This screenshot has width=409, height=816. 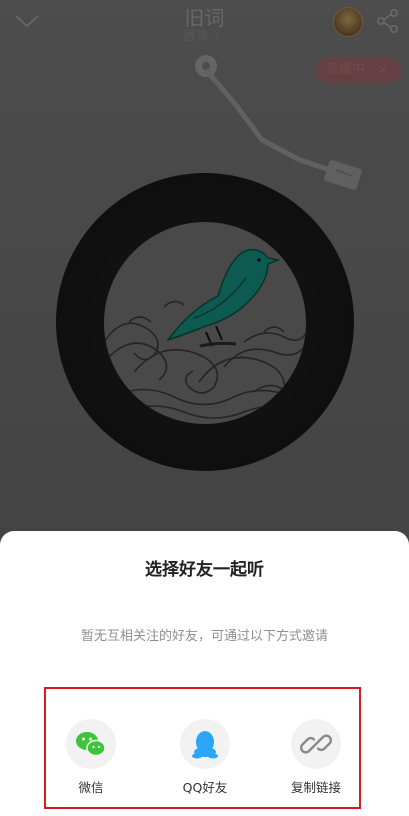 I want to click on qq-label: QQ好友, so click(x=205, y=787).